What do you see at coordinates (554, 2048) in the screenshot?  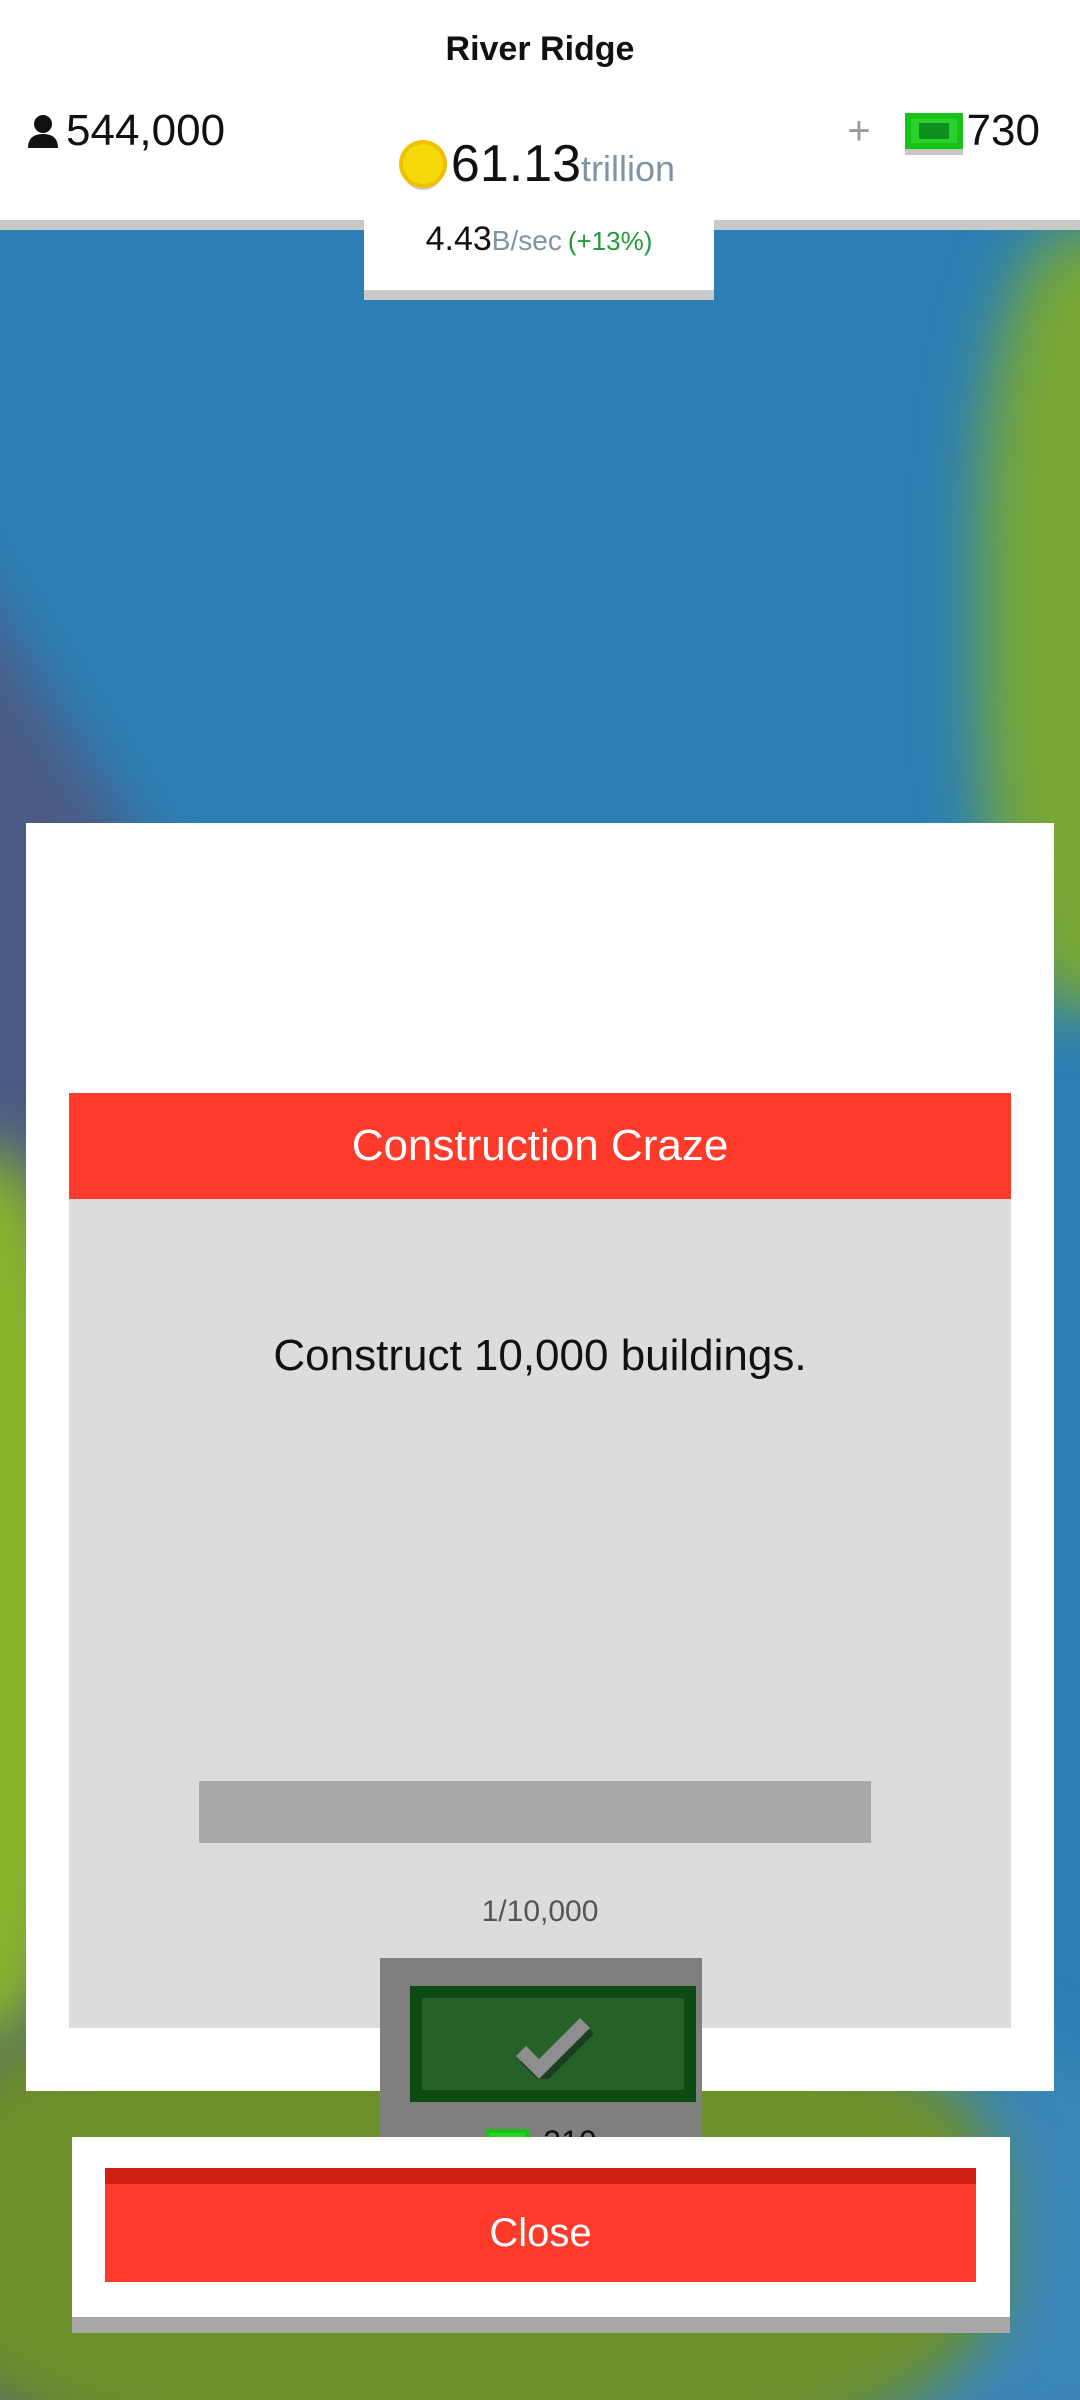 I see `checkmark-icon` at bounding box center [554, 2048].